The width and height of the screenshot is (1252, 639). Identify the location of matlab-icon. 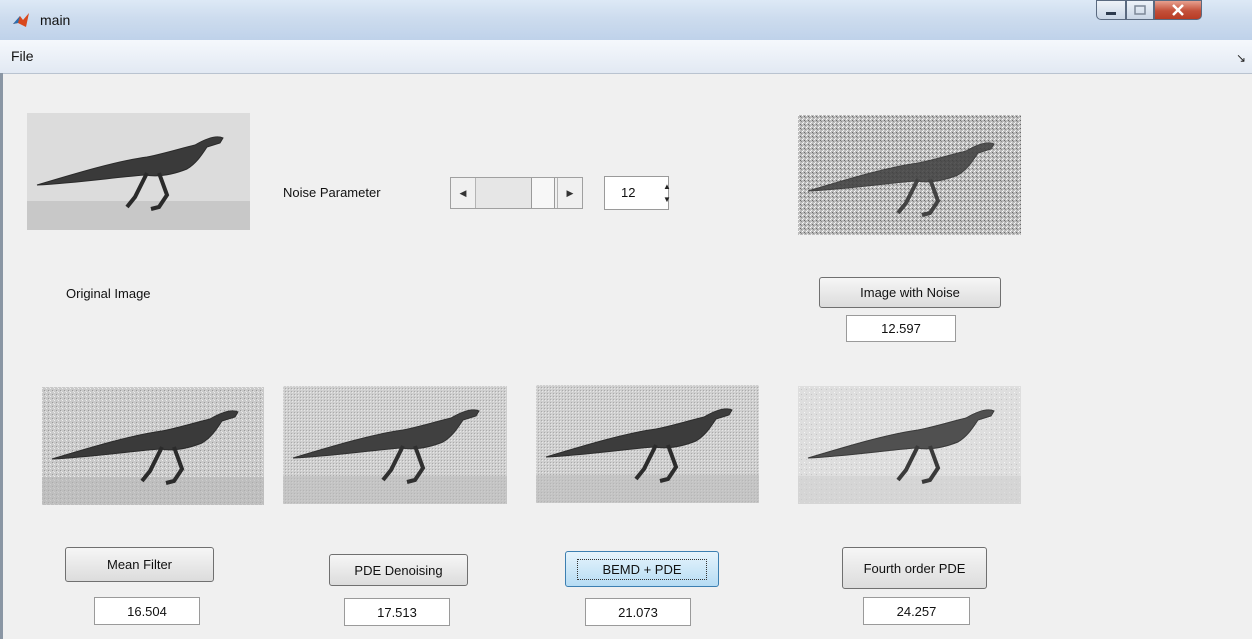
(21, 20).